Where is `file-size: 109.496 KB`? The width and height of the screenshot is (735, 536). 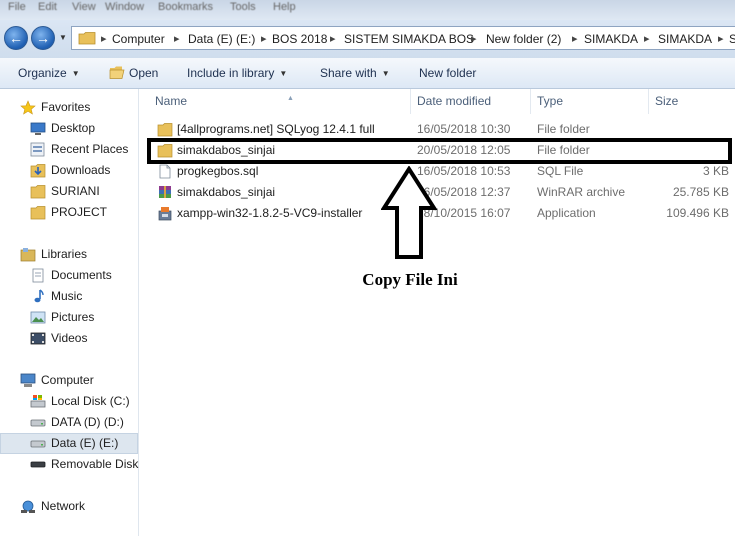
file-size: 109.496 KB is located at coordinates (697, 213).